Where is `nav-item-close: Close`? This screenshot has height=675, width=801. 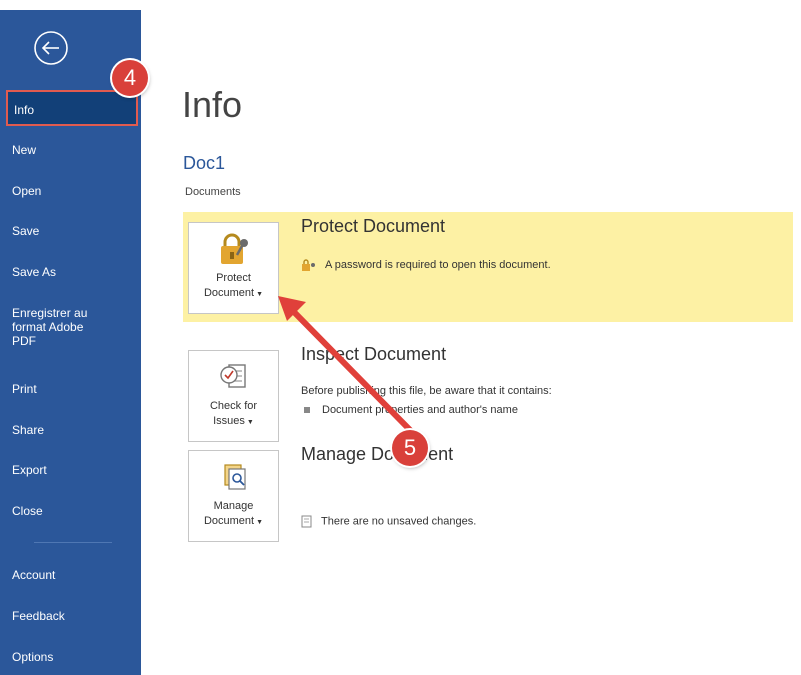 nav-item-close: Close is located at coordinates (70, 511).